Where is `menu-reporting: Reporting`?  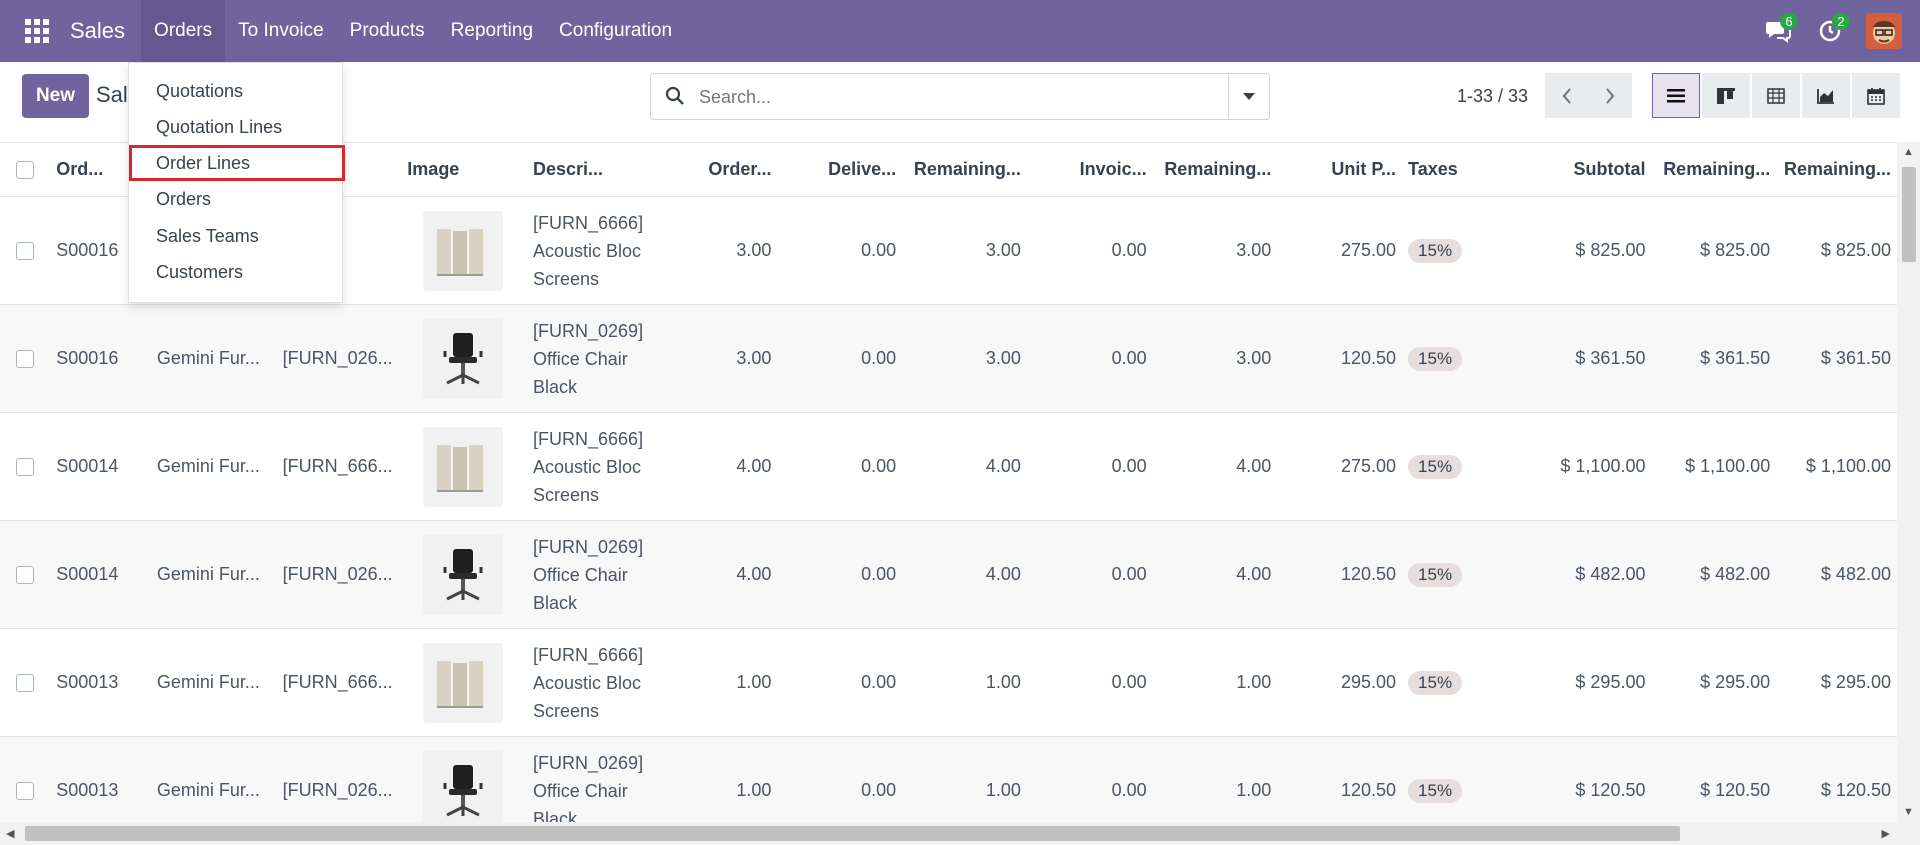 menu-reporting: Reporting is located at coordinates (492, 31).